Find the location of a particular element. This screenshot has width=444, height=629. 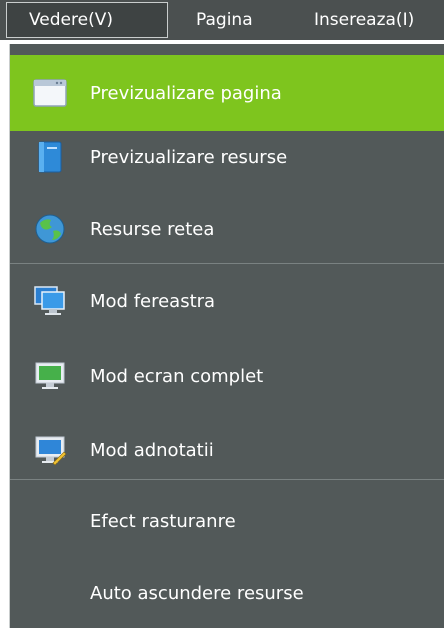

menu-item-mod-ecran-complet: Mod ecran complet is located at coordinates (227, 376).